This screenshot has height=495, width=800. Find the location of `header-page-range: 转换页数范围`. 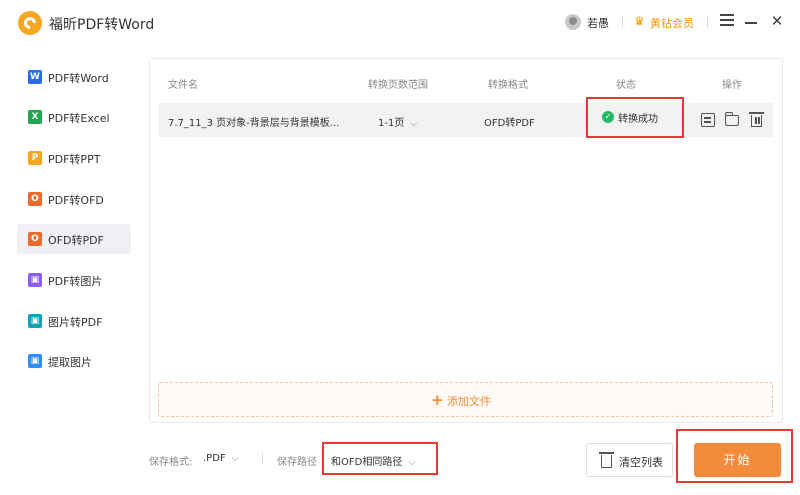

header-page-range: 转换页数范围 is located at coordinates (398, 85).